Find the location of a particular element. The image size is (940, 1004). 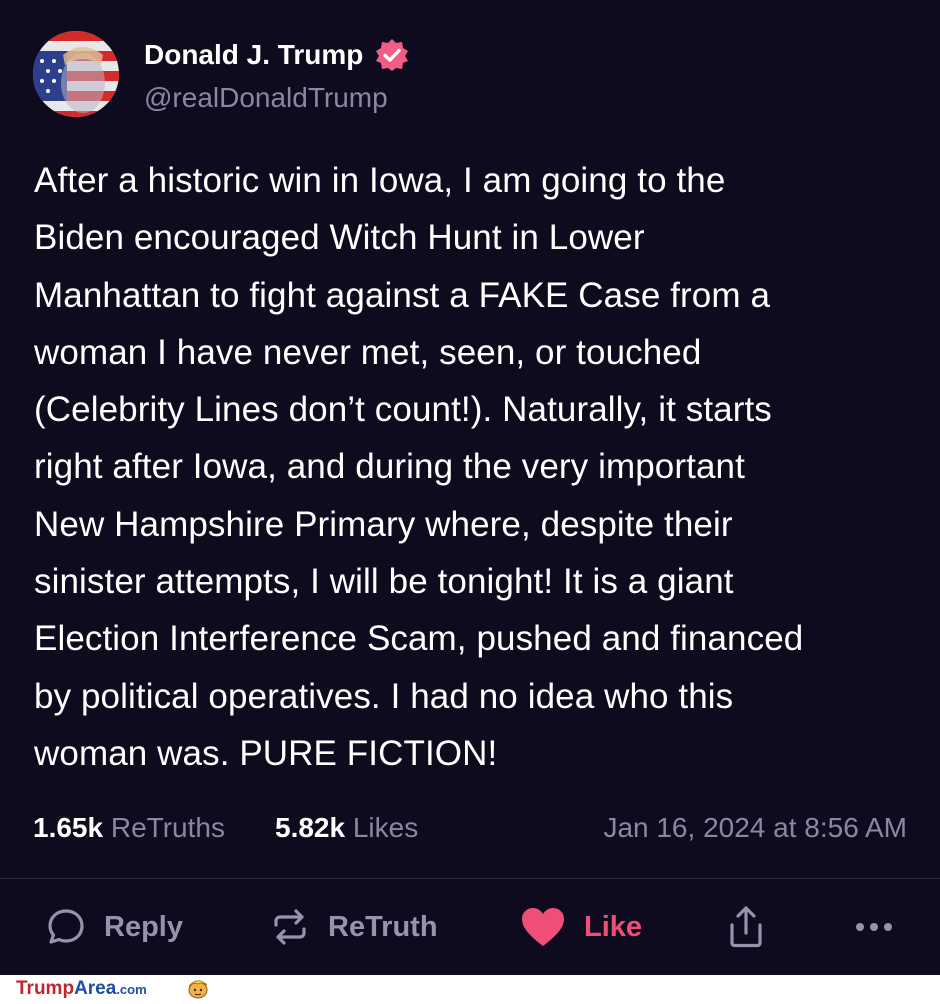

share-icon is located at coordinates (746, 927).